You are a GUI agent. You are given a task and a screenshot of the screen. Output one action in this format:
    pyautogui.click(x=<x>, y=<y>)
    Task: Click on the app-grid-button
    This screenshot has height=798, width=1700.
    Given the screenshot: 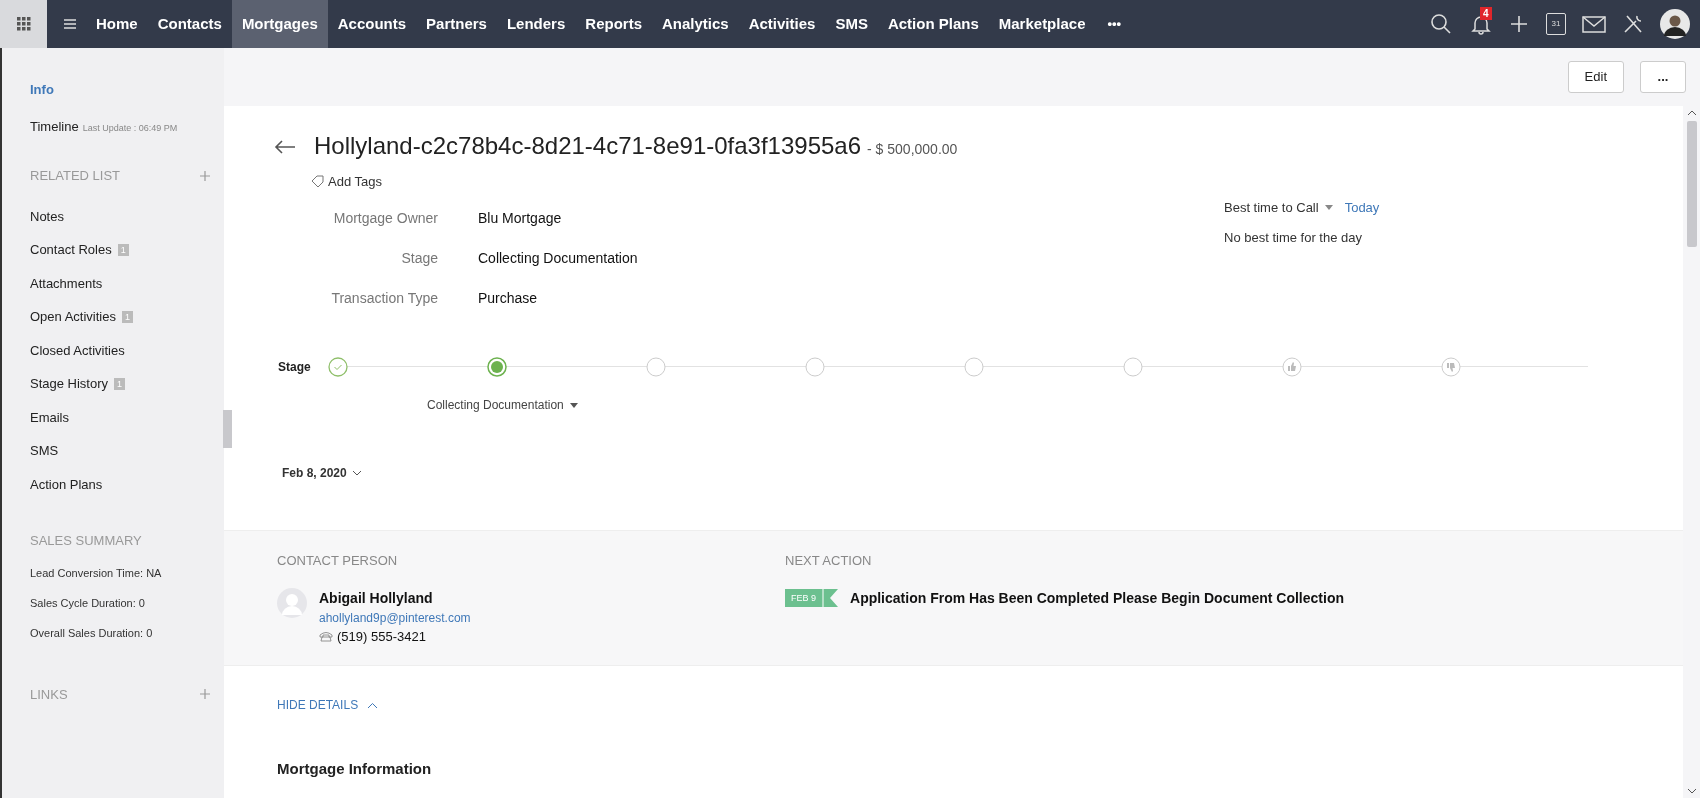 What is the action you would take?
    pyautogui.click(x=23, y=24)
    